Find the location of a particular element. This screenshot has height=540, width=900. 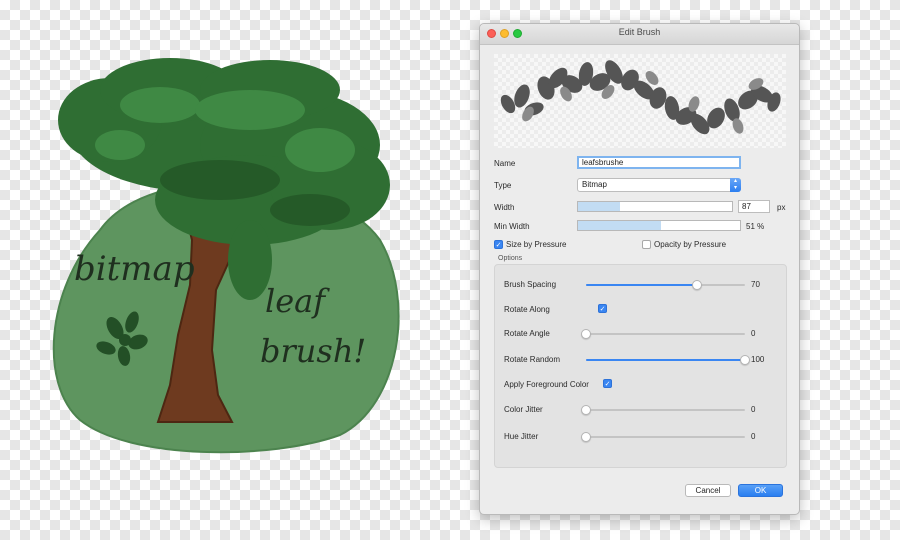

width-unit-label: px is located at coordinates (781, 207).